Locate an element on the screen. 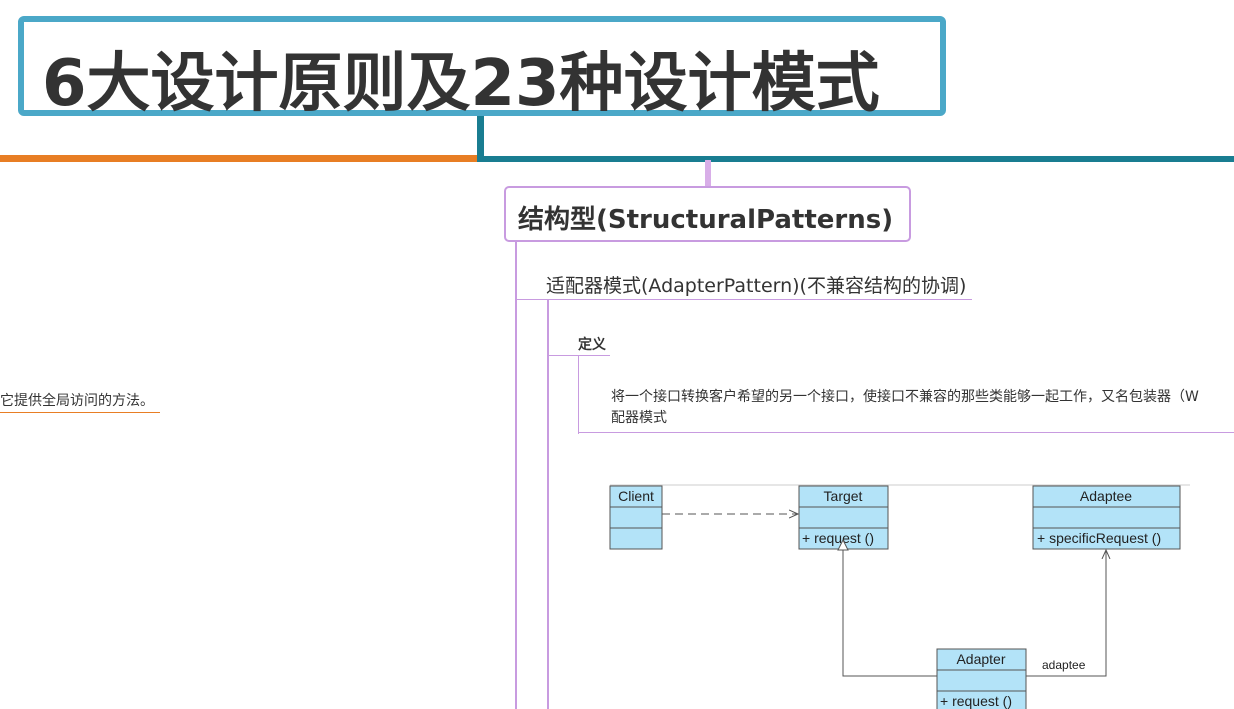 This screenshot has width=1234, height=709. uml-class-target-name: Target is located at coordinates (843, 496).